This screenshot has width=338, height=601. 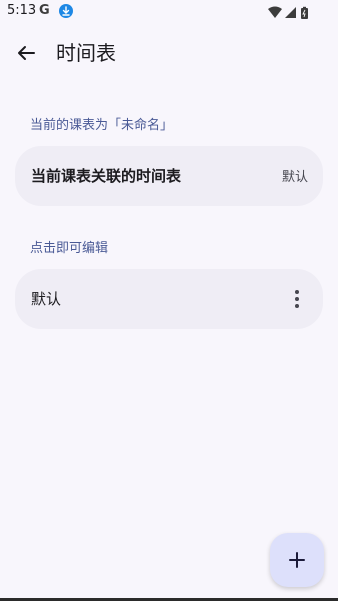 I want to click on plus-icon, so click(x=297, y=560).